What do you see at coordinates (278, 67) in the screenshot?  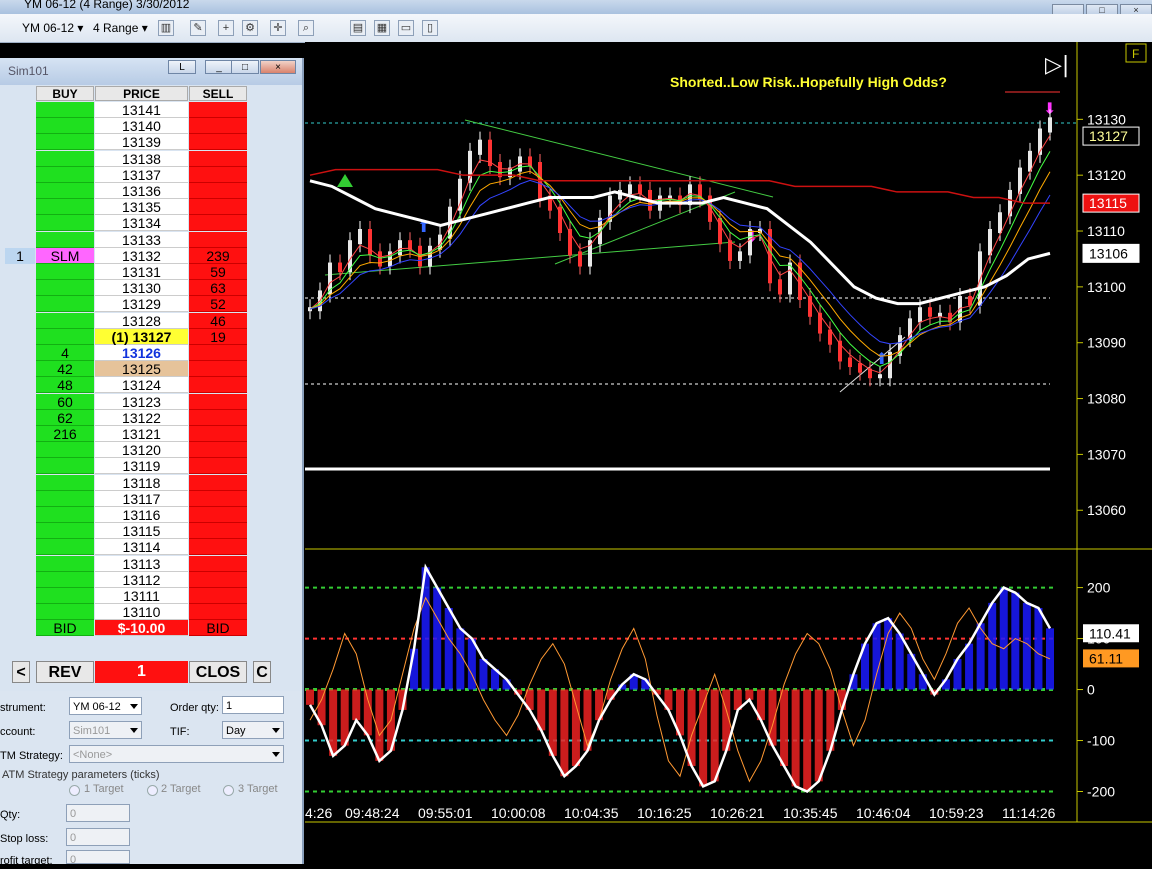 I see `dom-close-button: ×` at bounding box center [278, 67].